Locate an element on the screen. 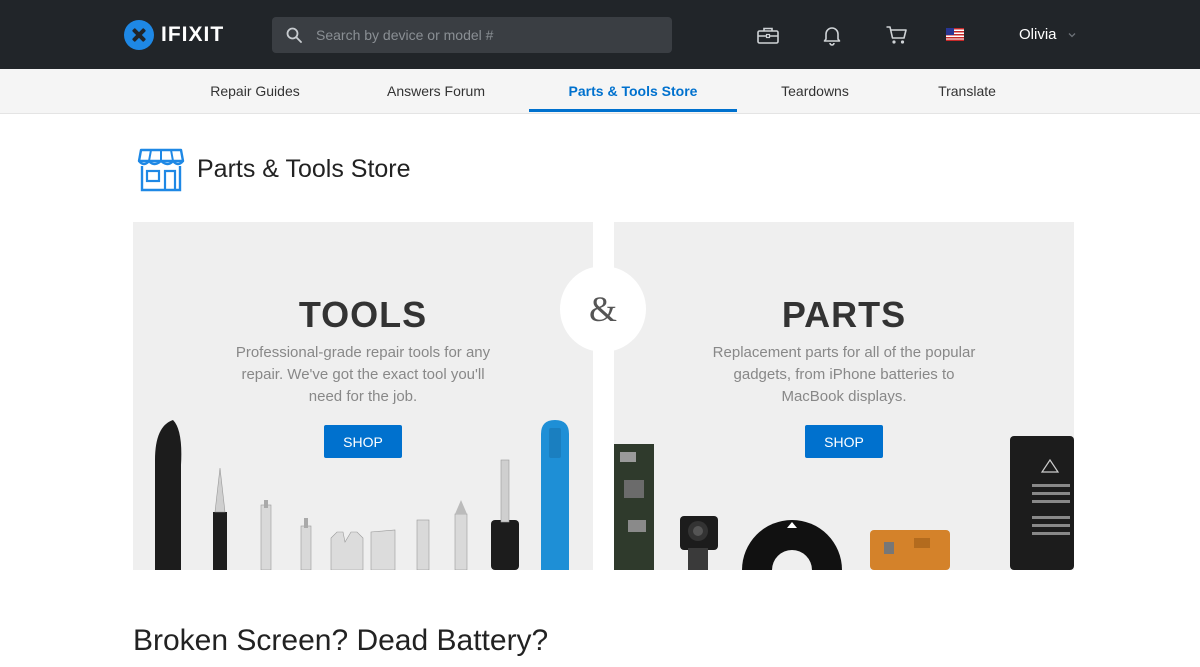 This screenshot has height=667, width=1200. search-input is located at coordinates (488, 35).